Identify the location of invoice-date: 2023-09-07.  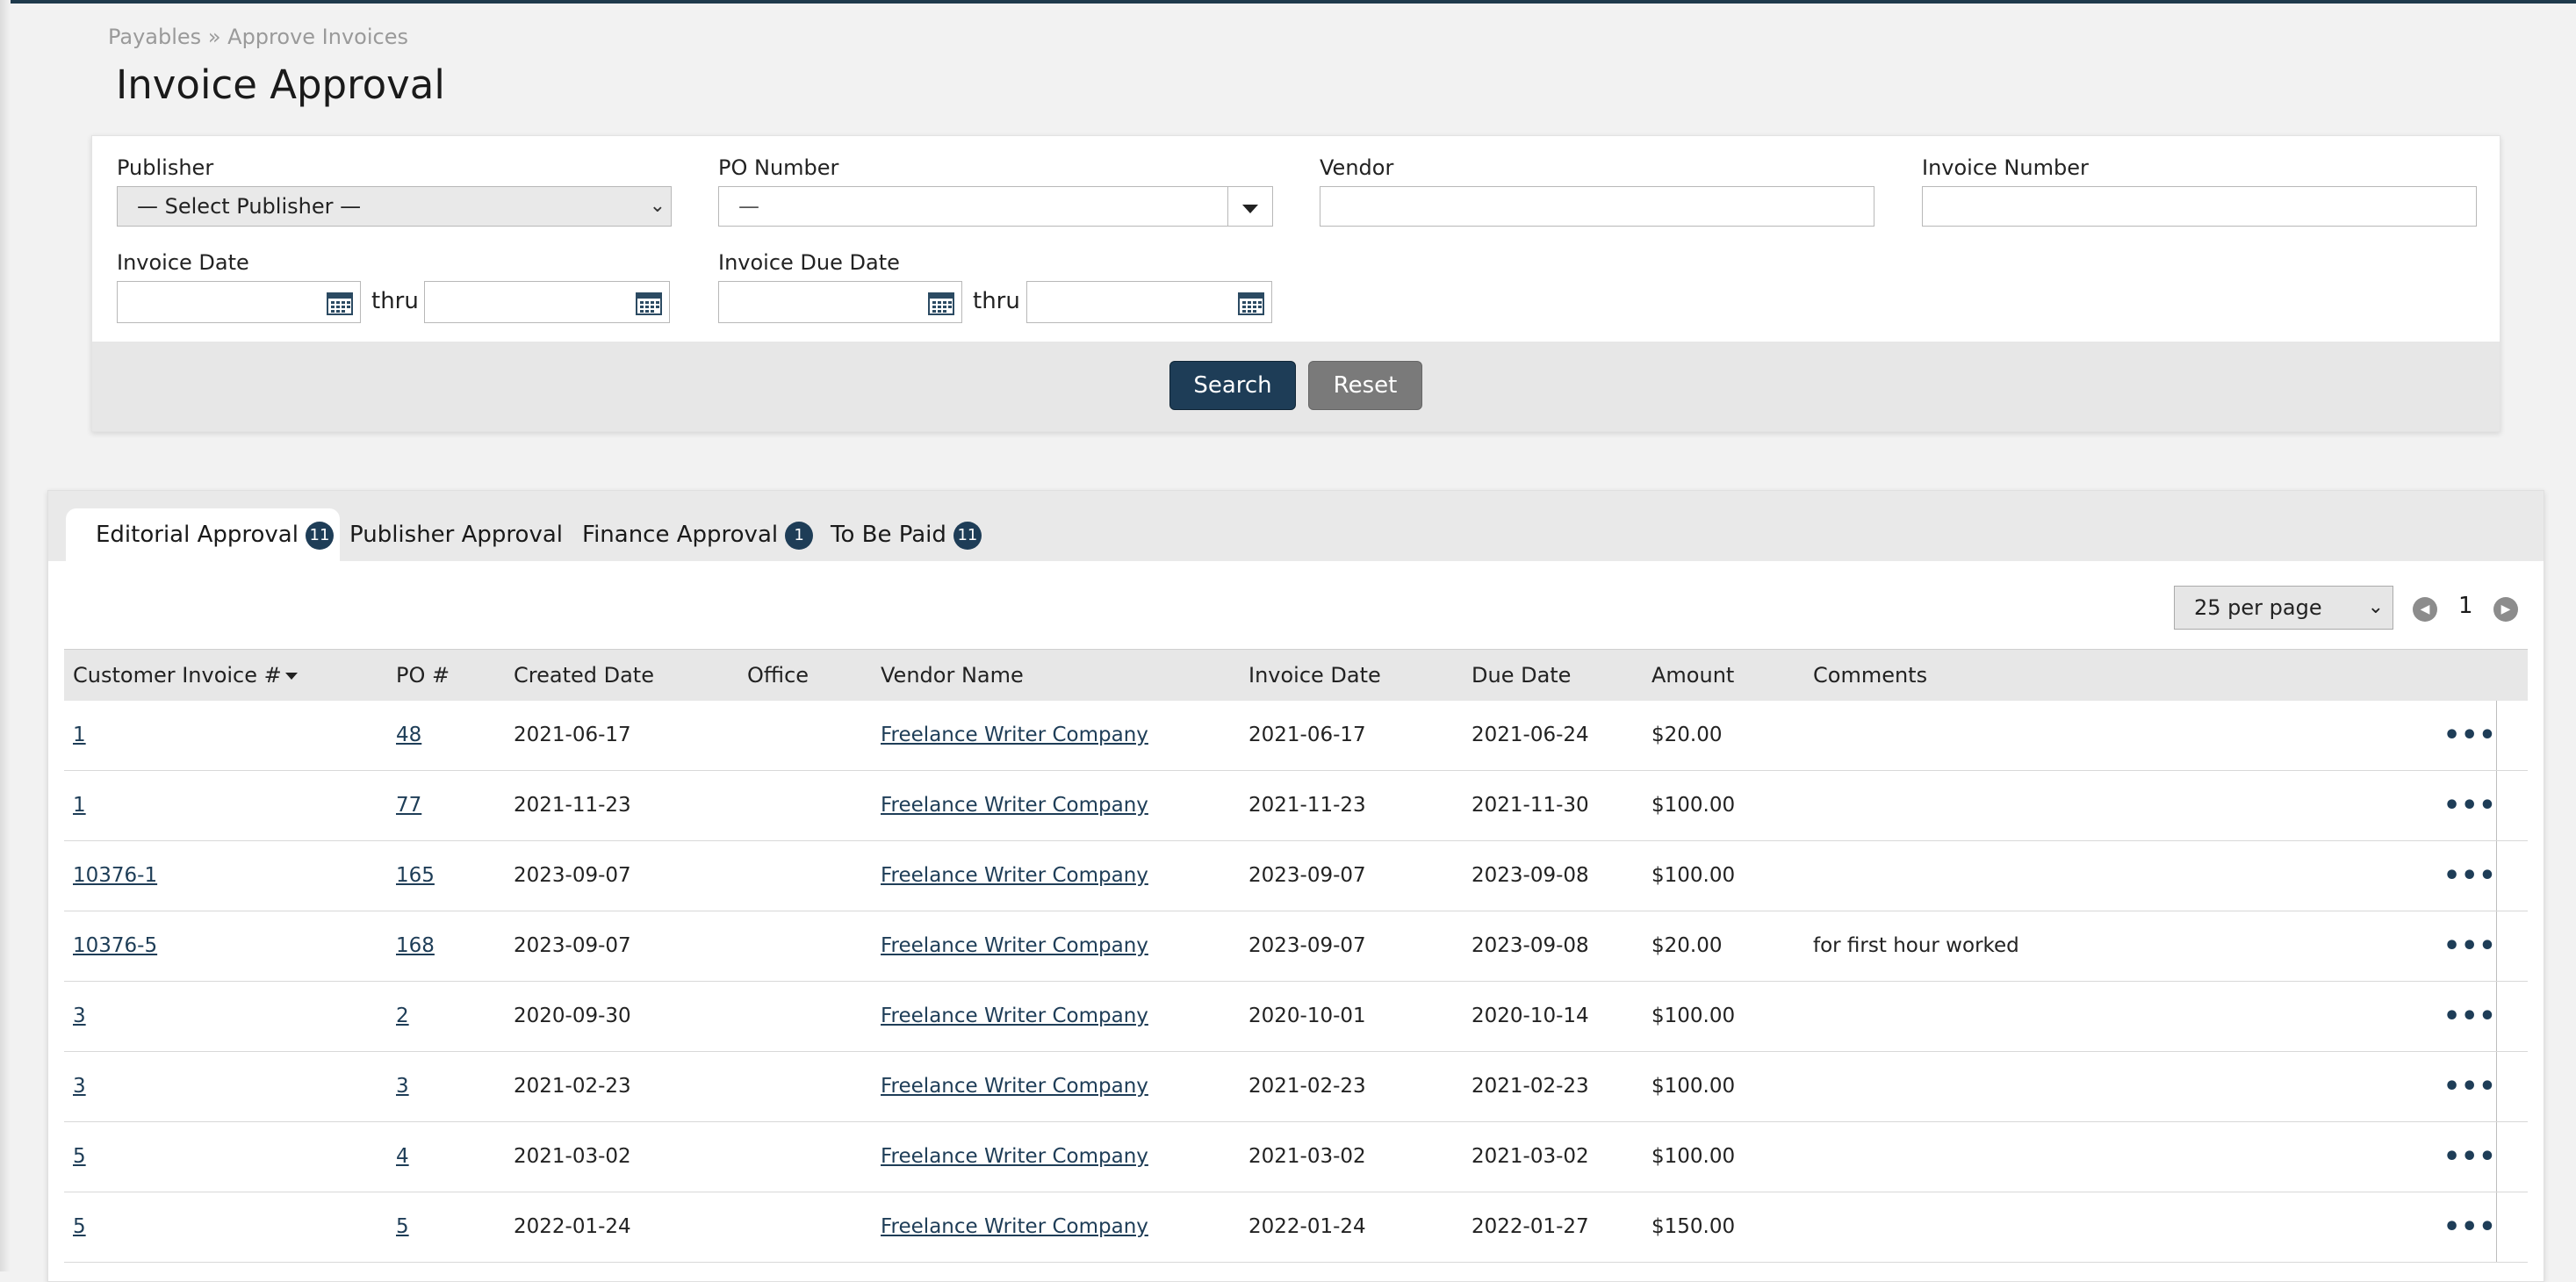
(1307, 875).